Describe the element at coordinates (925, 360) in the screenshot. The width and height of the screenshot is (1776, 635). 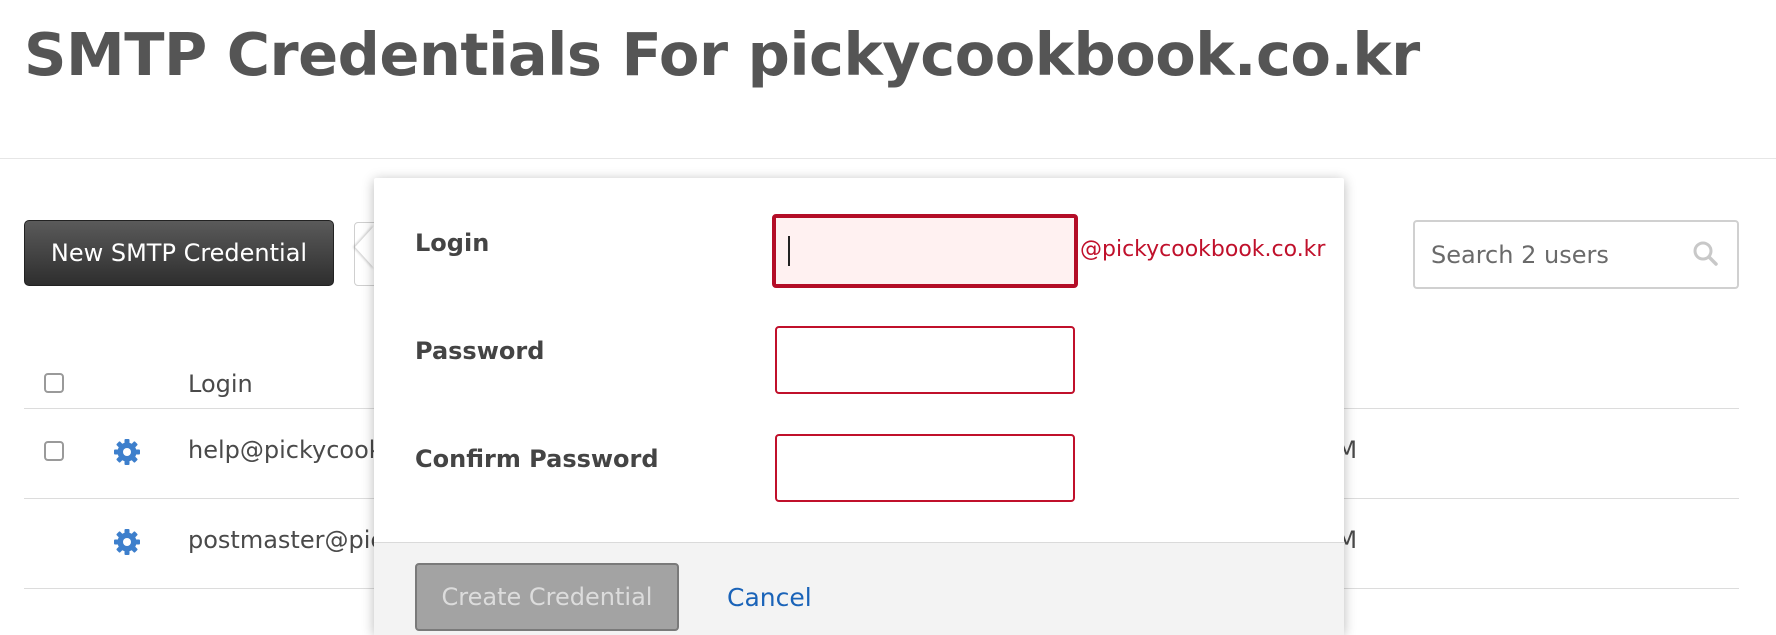
I see `password-input` at that location.